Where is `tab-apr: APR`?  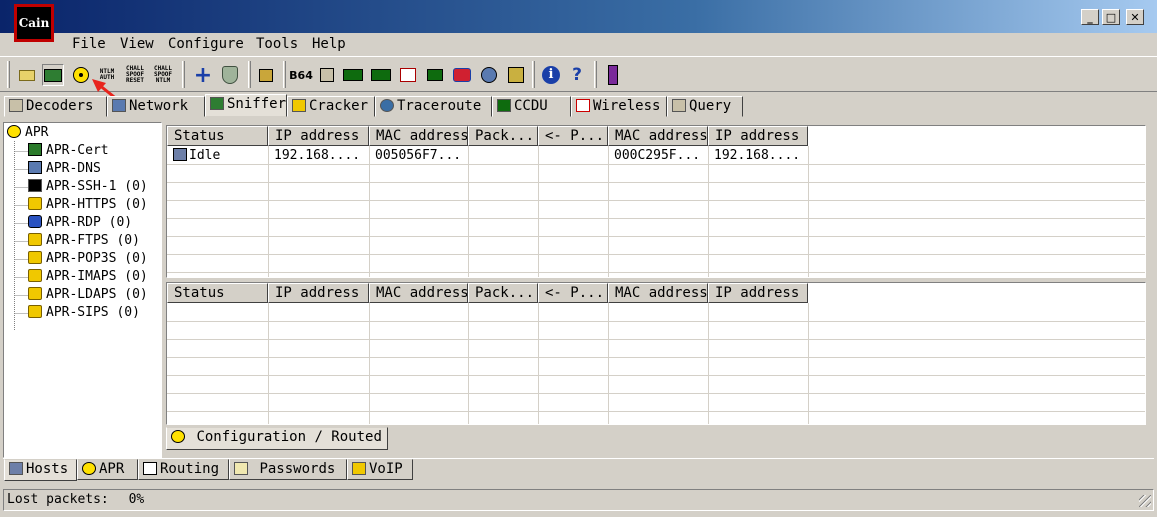
tab-apr: APR is located at coordinates (107, 469).